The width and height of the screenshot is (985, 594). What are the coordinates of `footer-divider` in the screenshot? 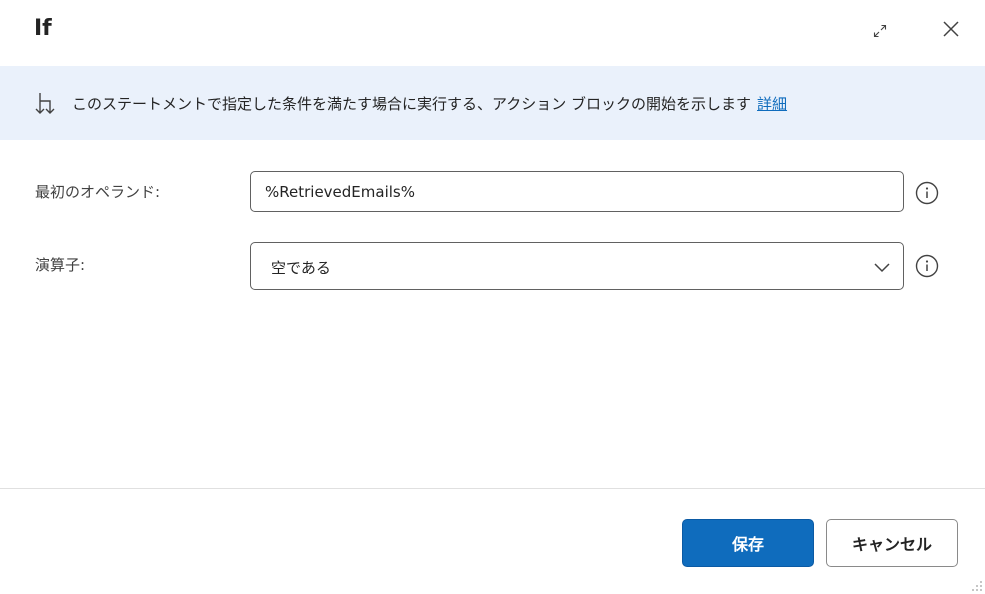 It's located at (492, 488).